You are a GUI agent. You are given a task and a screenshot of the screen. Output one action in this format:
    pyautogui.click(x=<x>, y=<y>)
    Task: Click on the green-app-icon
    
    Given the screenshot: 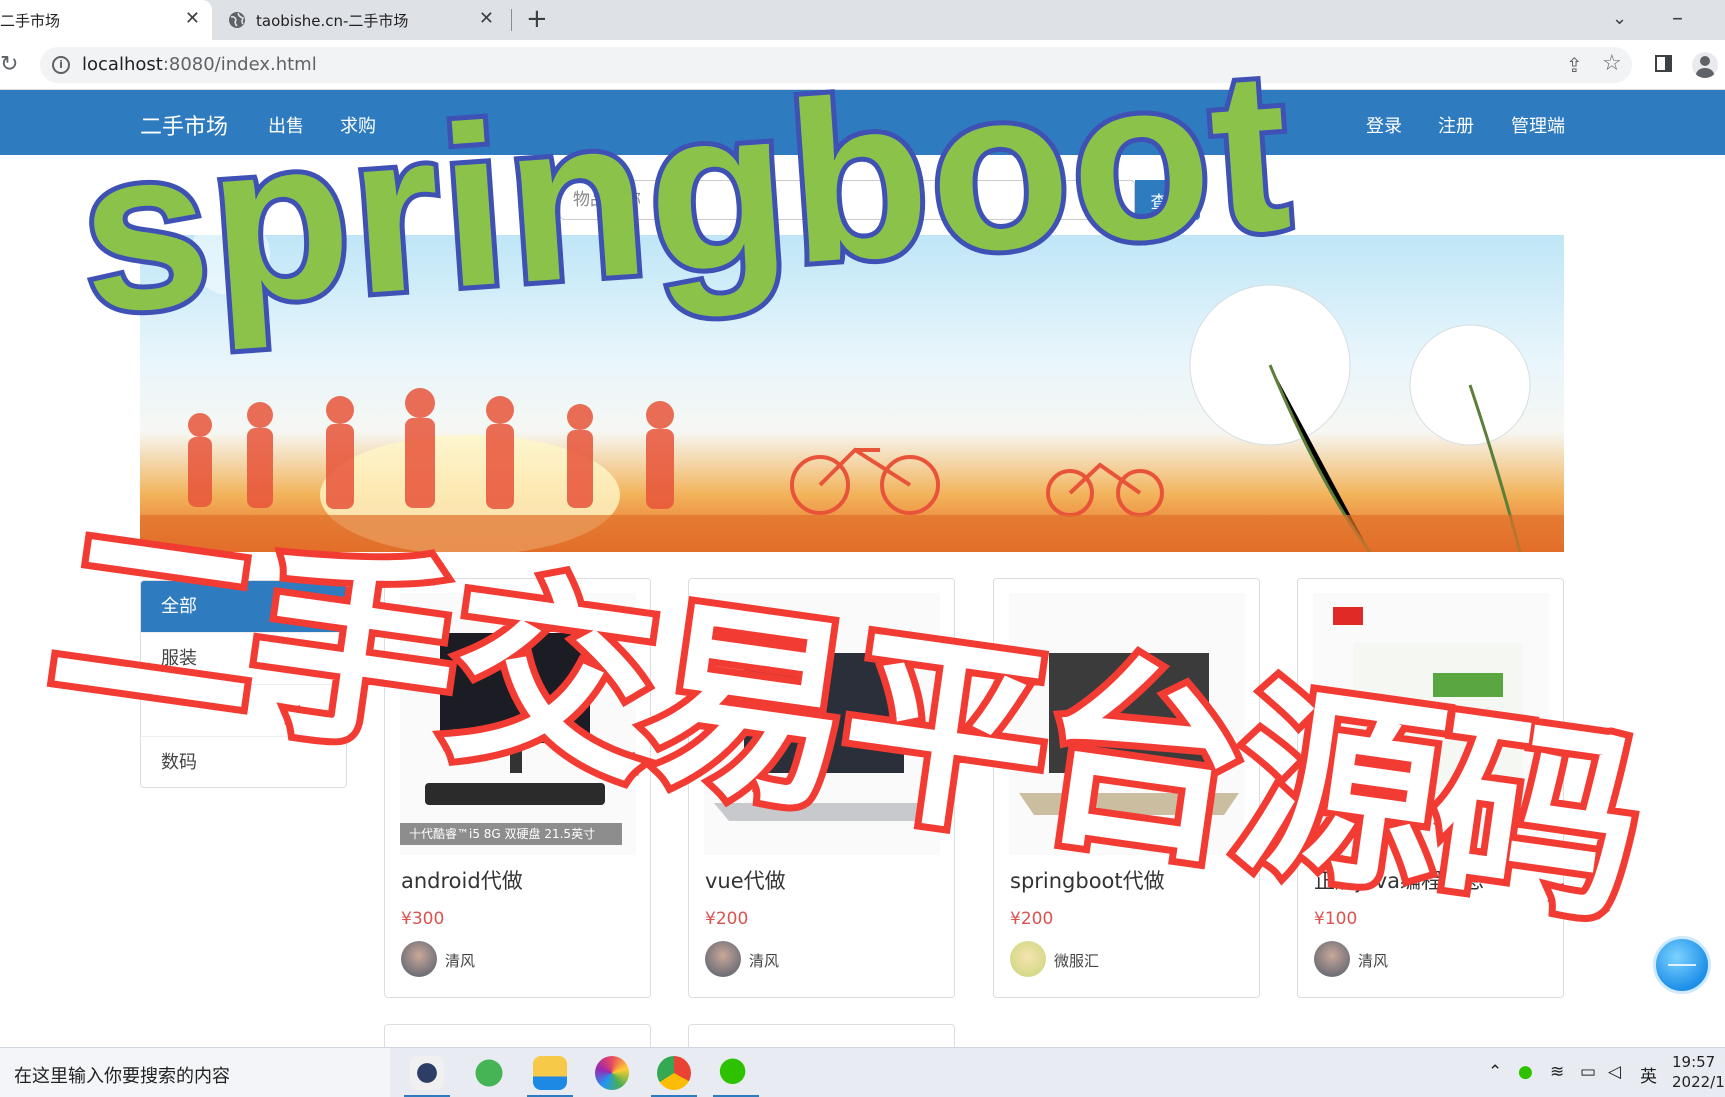 What is the action you would take?
    pyautogui.click(x=489, y=1073)
    